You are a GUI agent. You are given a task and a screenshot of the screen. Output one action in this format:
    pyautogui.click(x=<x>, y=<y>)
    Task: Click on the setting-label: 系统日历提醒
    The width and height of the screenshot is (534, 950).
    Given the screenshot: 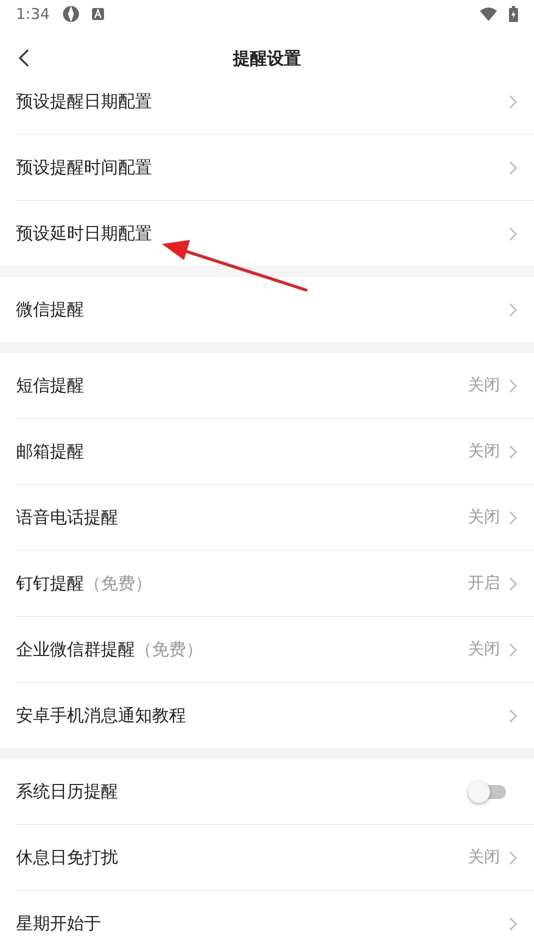 What is the action you would take?
    pyautogui.click(x=67, y=791)
    